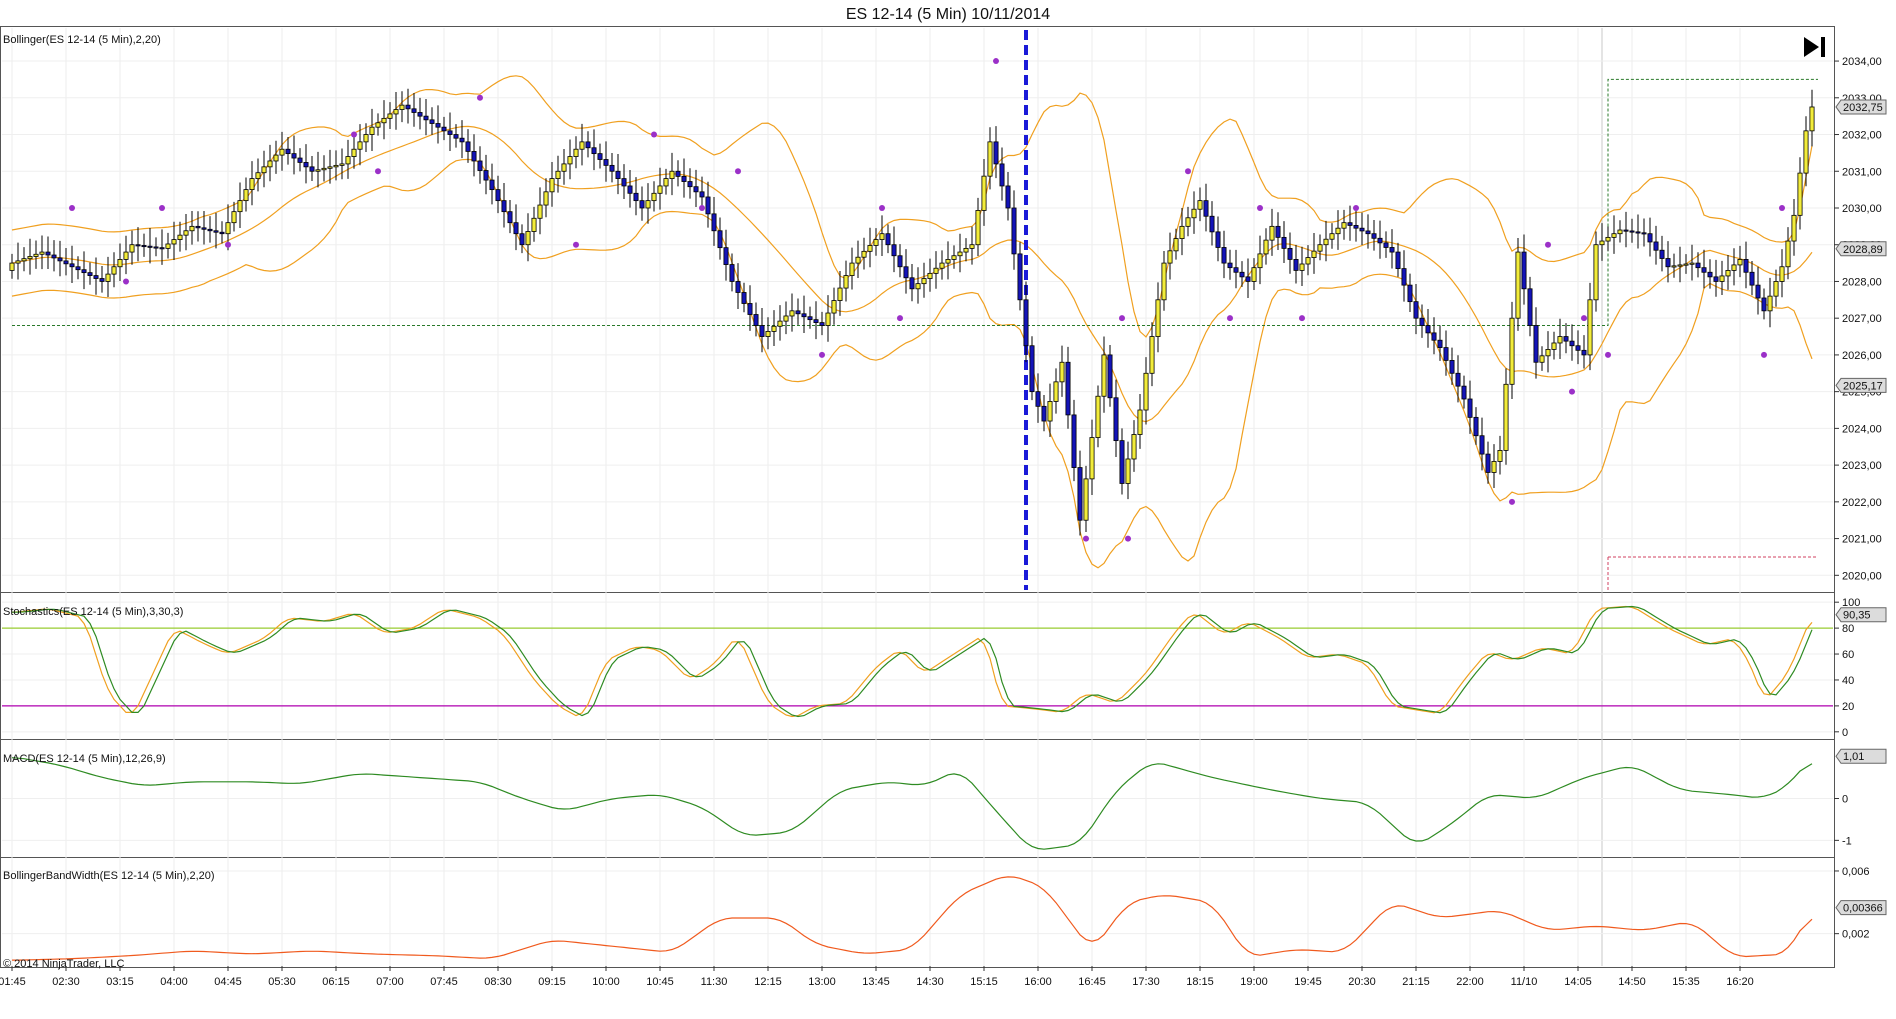 This screenshot has height=1019, width=1896. I want to click on swing-high-dot, so click(72, 207).